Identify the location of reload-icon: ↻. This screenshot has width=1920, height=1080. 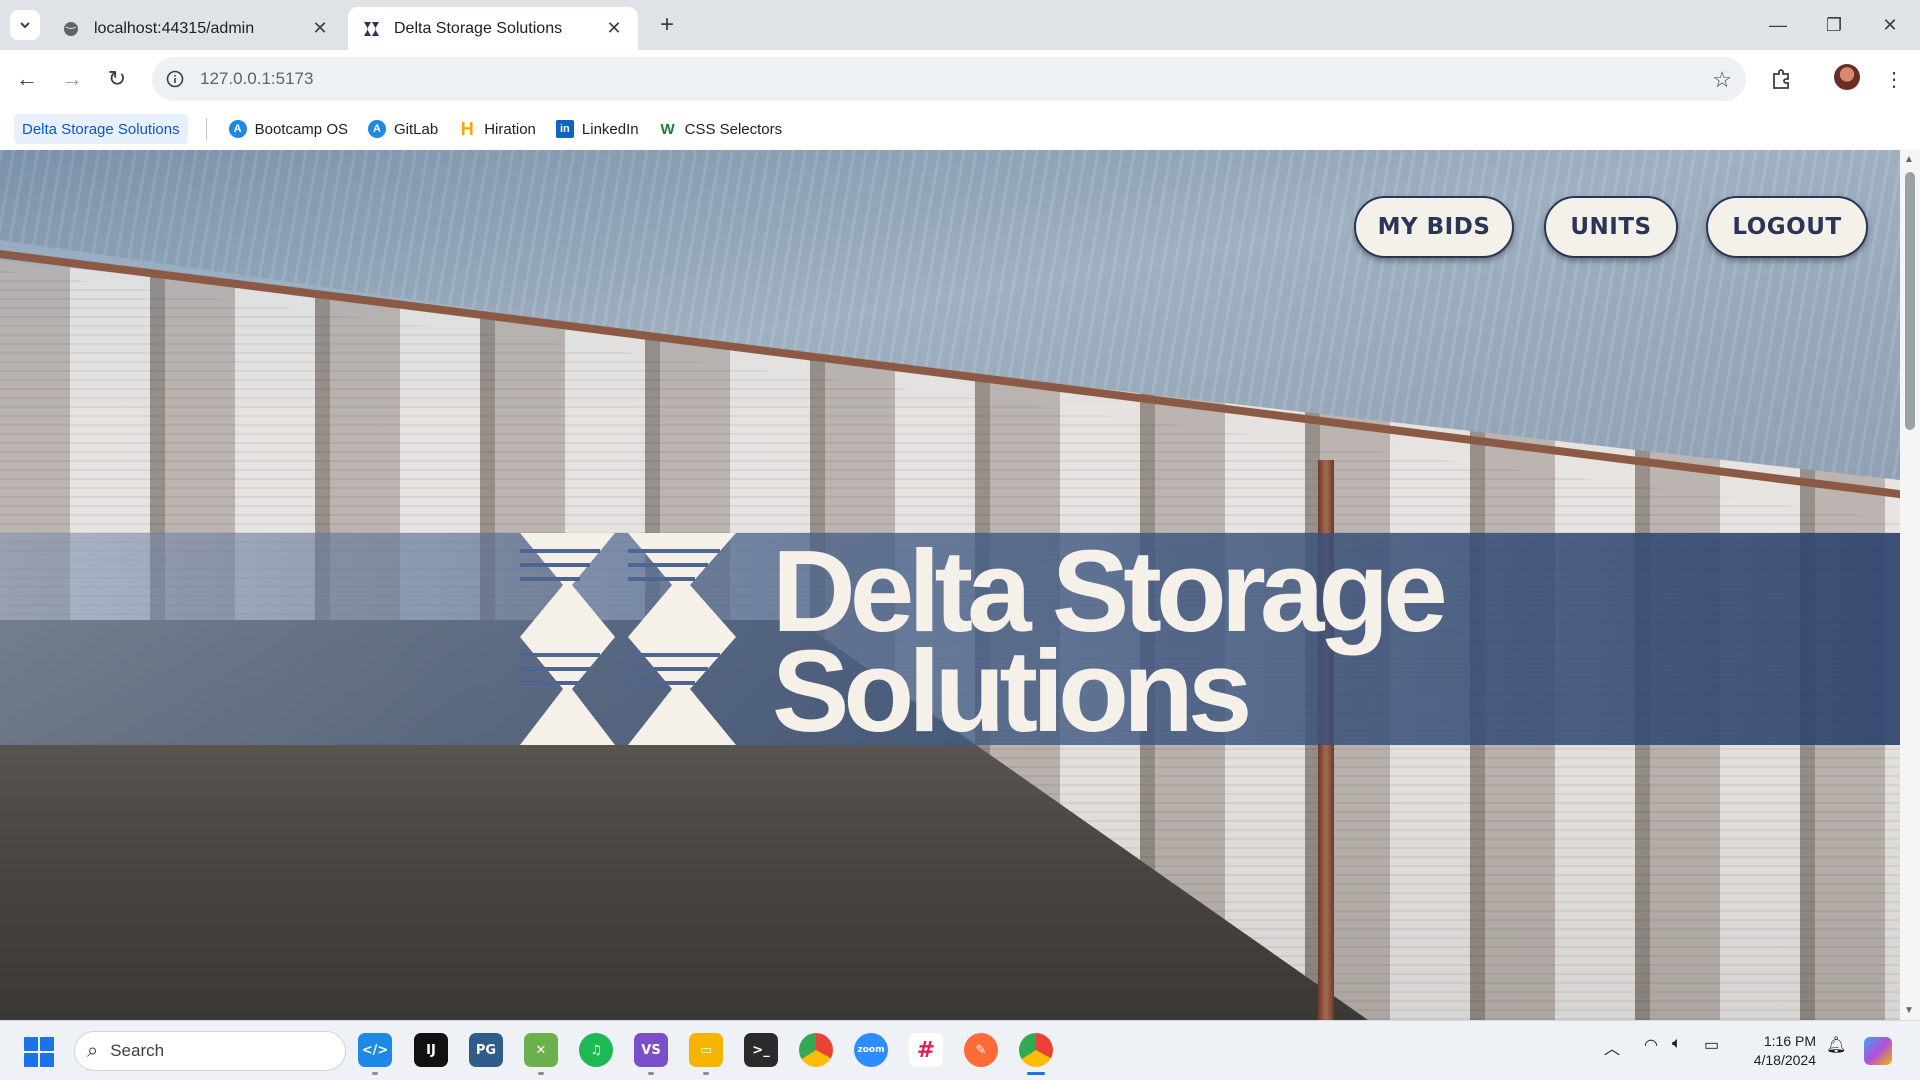
(117, 79).